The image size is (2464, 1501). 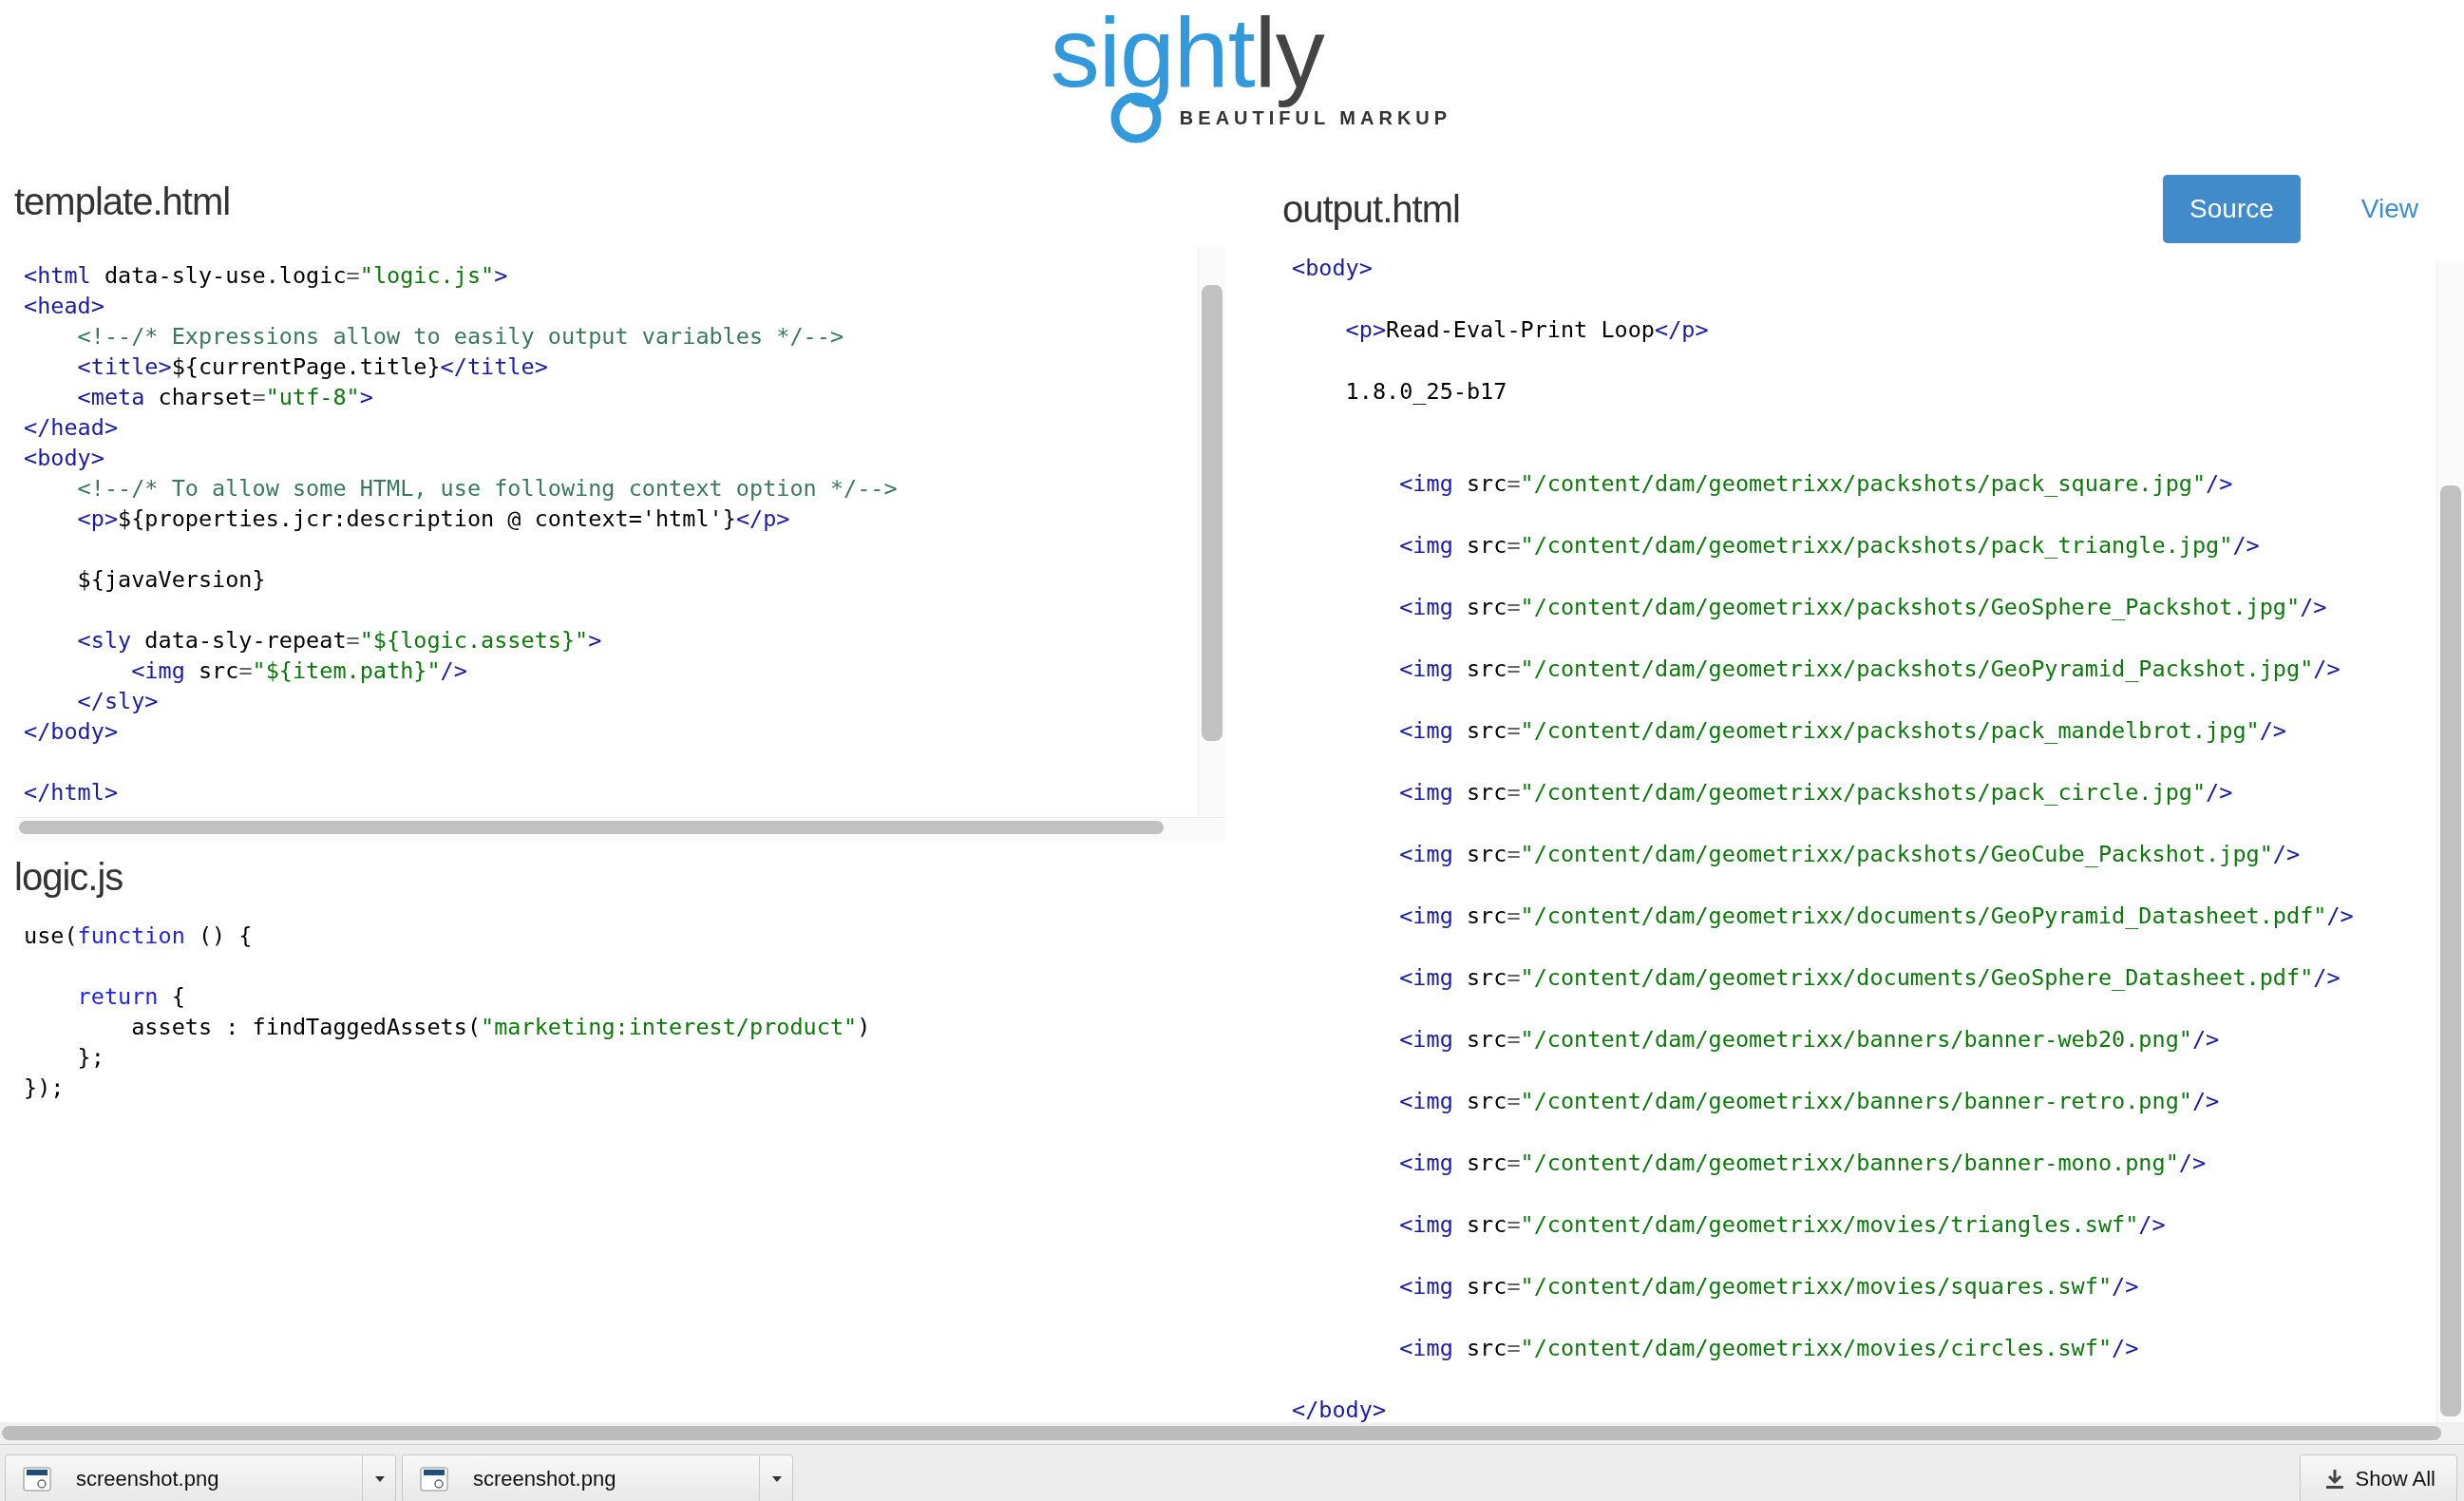 I want to click on code-line: <img src="${item.path}"/>, so click(x=299, y=671).